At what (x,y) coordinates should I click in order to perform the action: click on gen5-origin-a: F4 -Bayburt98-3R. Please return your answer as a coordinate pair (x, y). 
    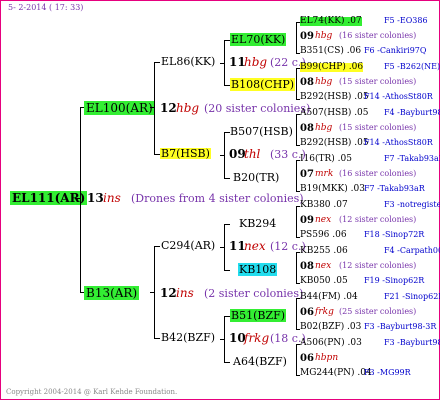
    Looking at the image, I should click on (412, 112).